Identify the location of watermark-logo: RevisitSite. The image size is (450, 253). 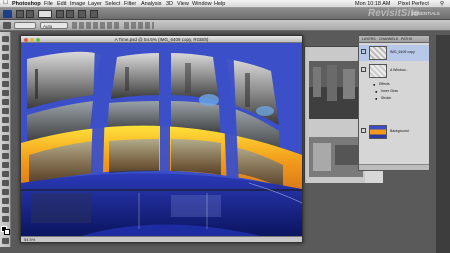
(394, 13).